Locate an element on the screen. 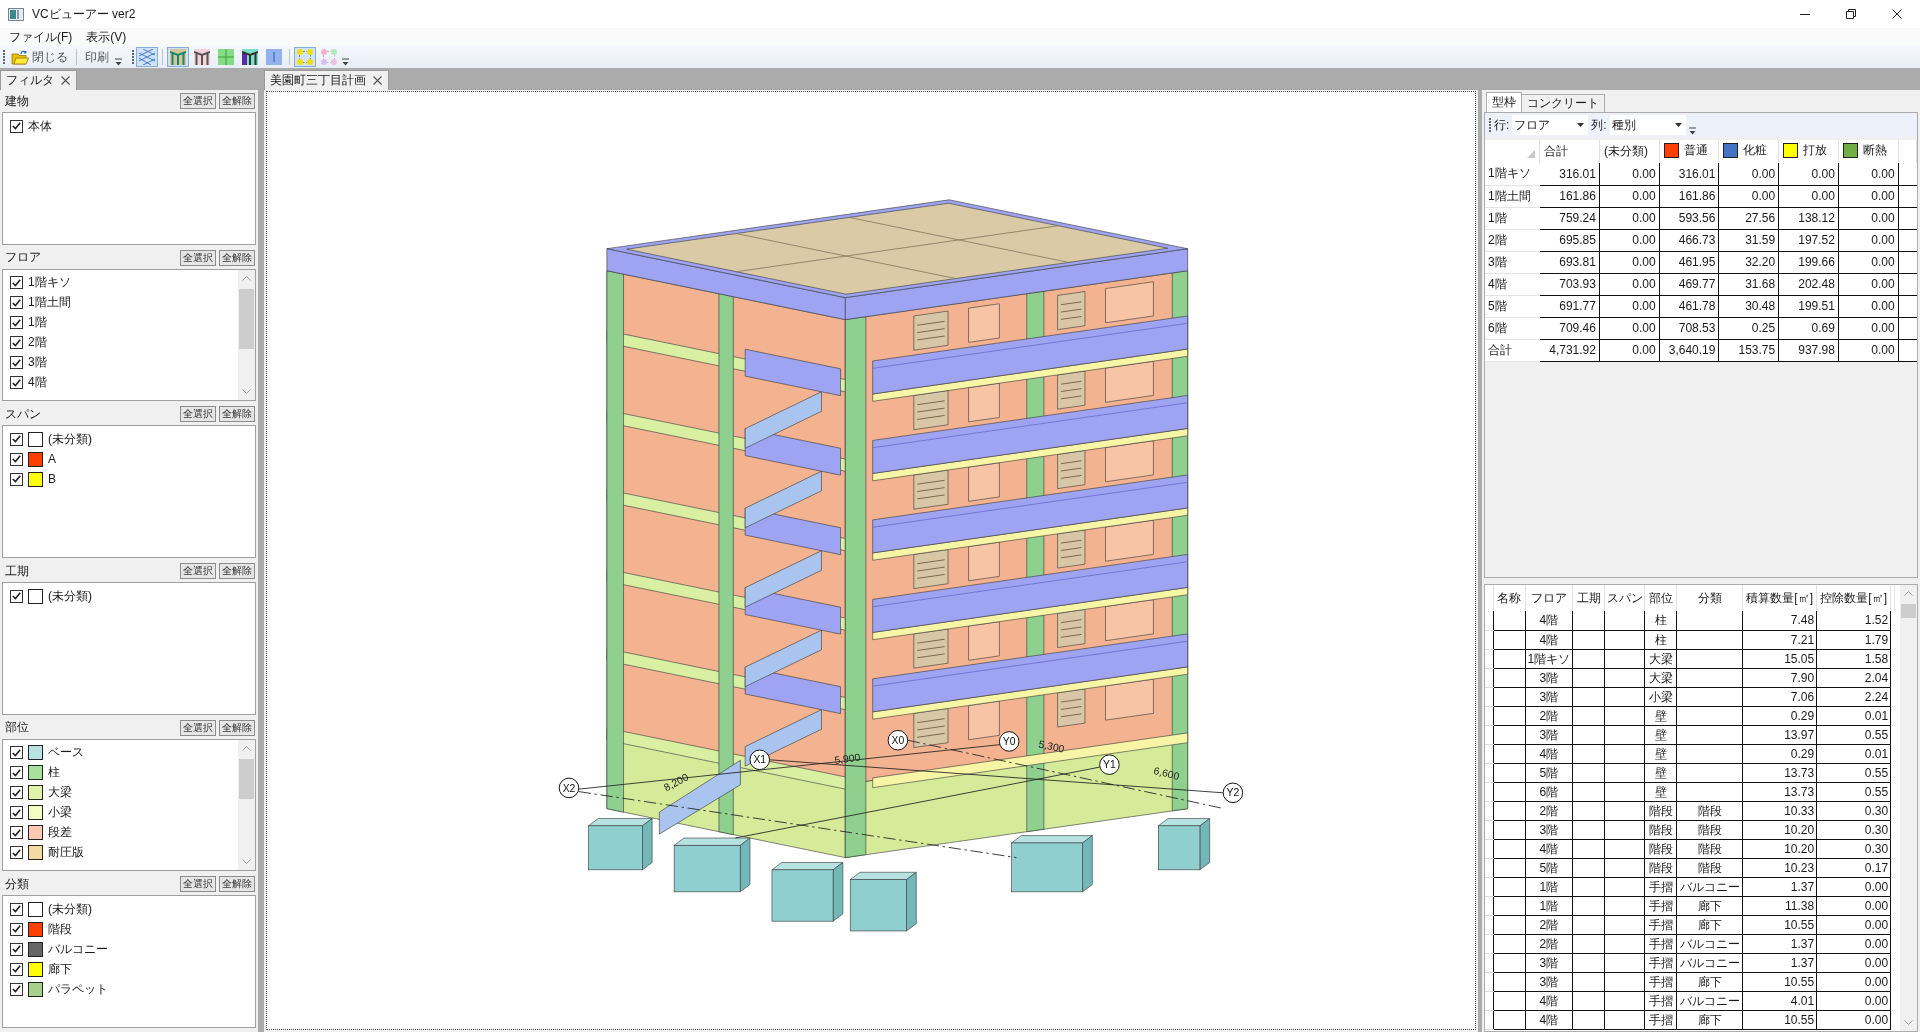  table-cell: 27.56 is located at coordinates (1748, 218).